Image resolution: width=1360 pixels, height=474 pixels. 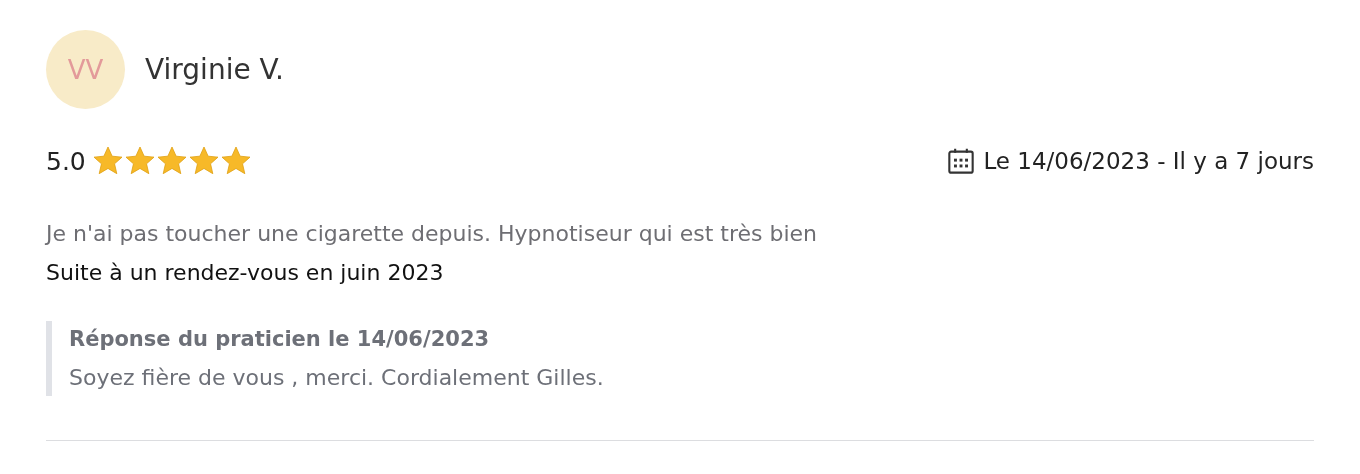 I want to click on avatar: VV, so click(x=85, y=69).